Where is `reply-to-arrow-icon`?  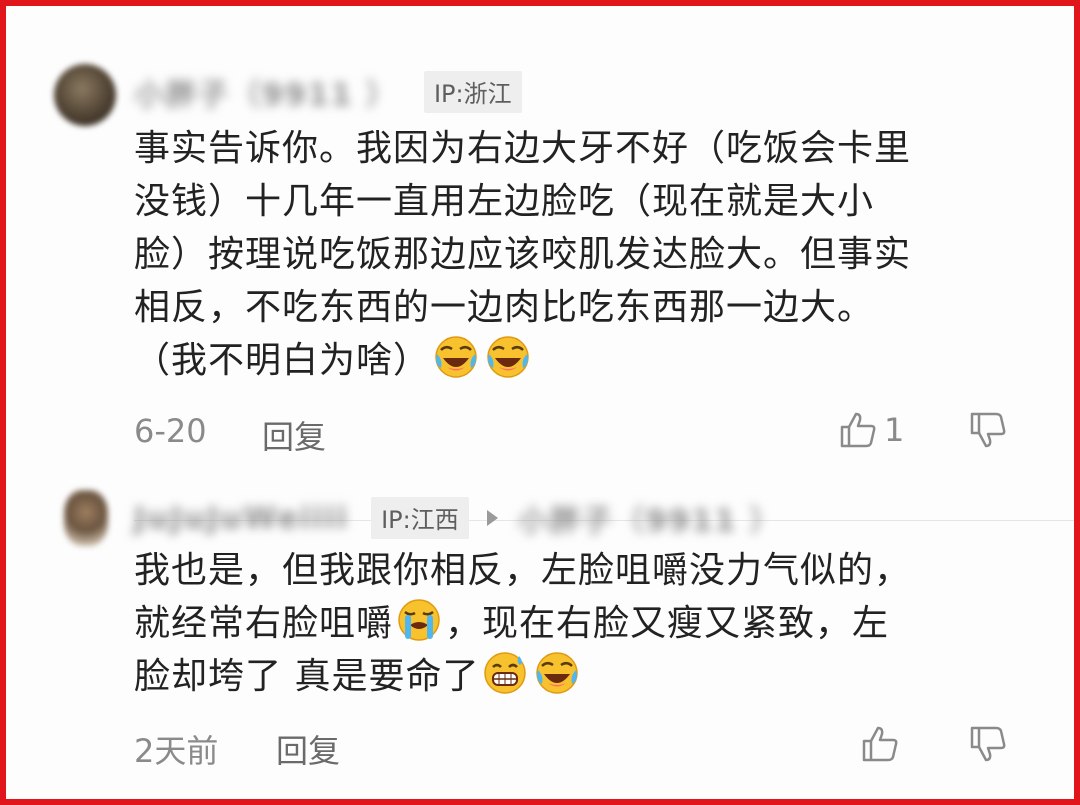
reply-to-arrow-icon is located at coordinates (492, 518).